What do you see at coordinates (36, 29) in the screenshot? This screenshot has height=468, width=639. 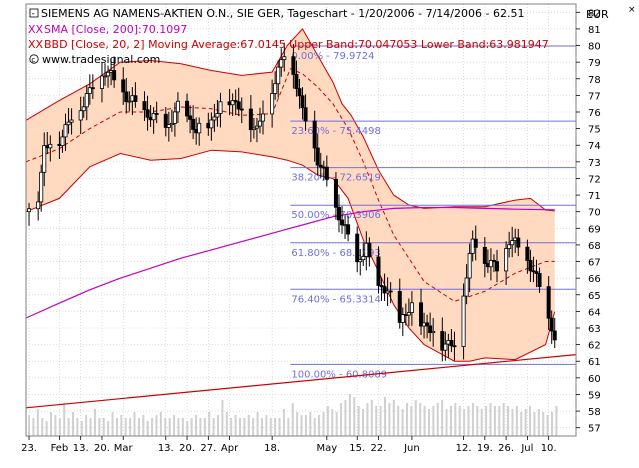 I see `sma-toggle-icon: XX` at bounding box center [36, 29].